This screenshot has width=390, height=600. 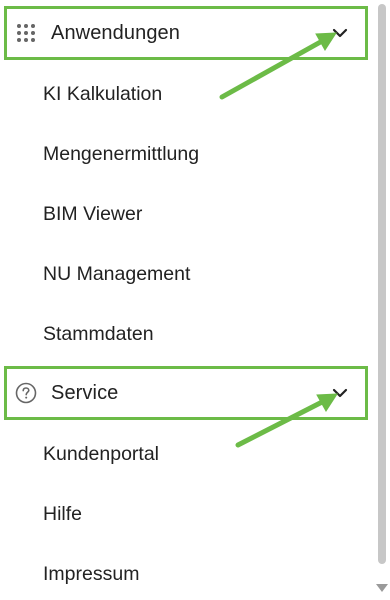 I want to click on scrollbar, so click(x=382, y=300).